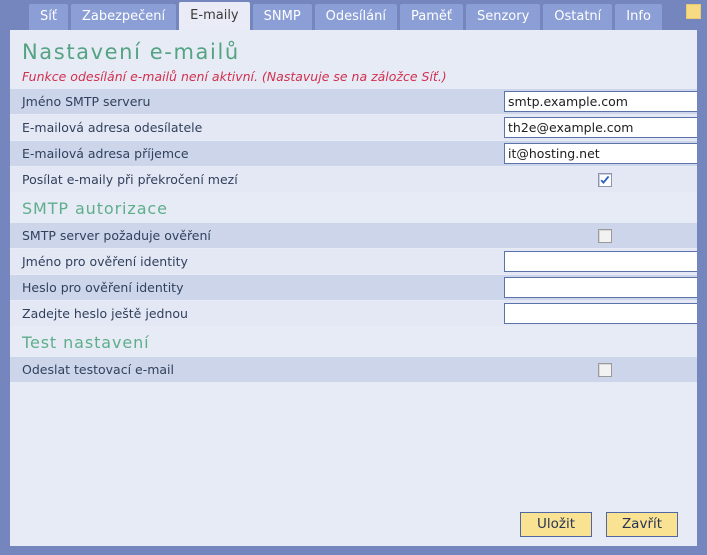  Describe the element at coordinates (86, 342) in the screenshot. I see `section-title: Test nastavení` at that location.